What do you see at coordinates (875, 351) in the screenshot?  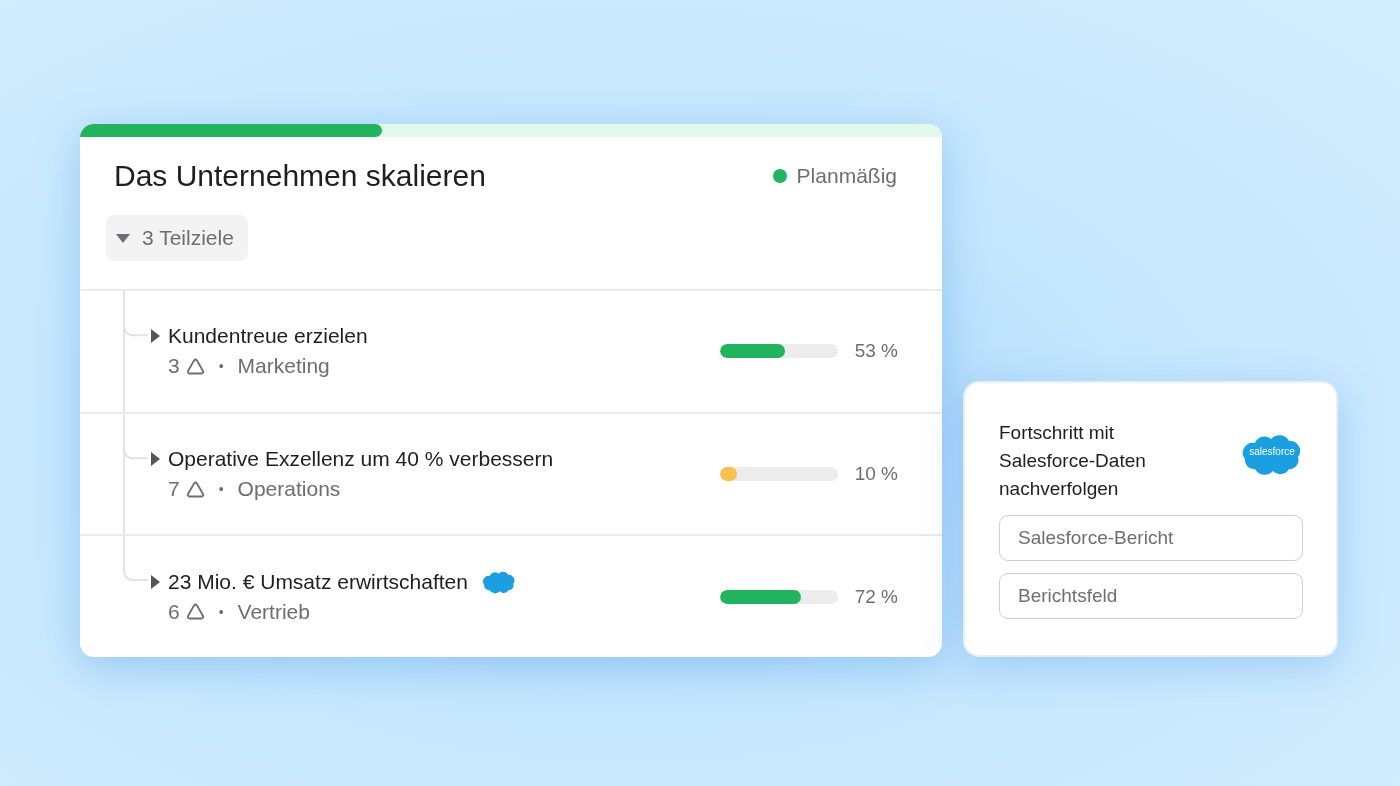 I see `progress-percent: 53 %` at bounding box center [875, 351].